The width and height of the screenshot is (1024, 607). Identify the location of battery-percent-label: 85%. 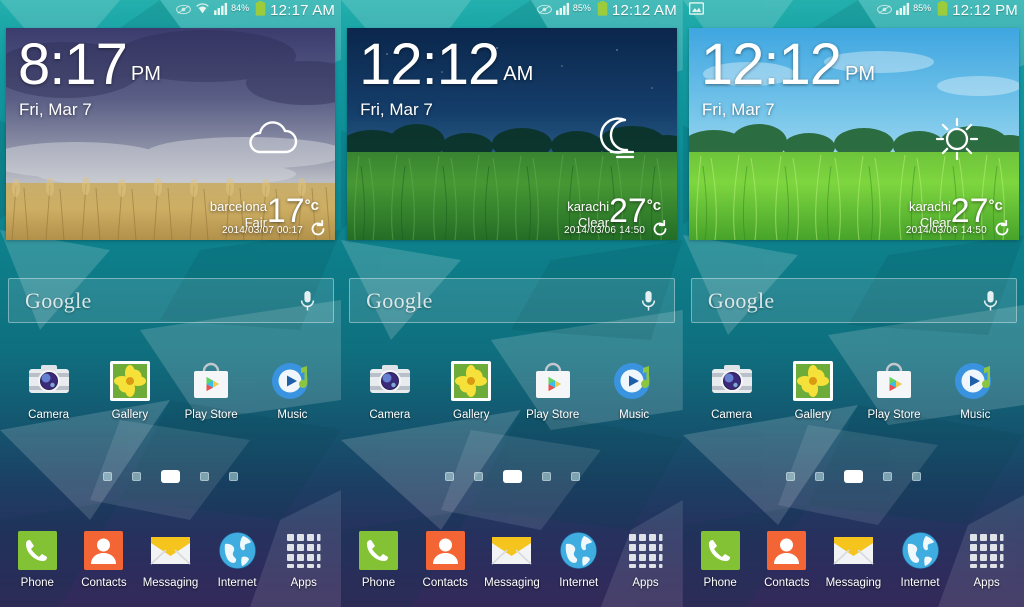
(922, 8).